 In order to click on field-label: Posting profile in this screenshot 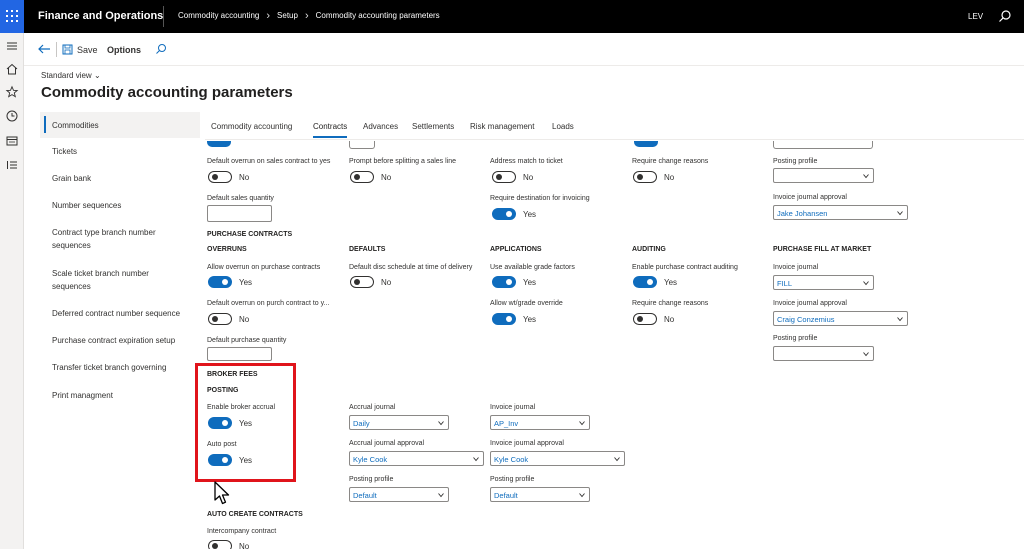, I will do `click(795, 338)`.